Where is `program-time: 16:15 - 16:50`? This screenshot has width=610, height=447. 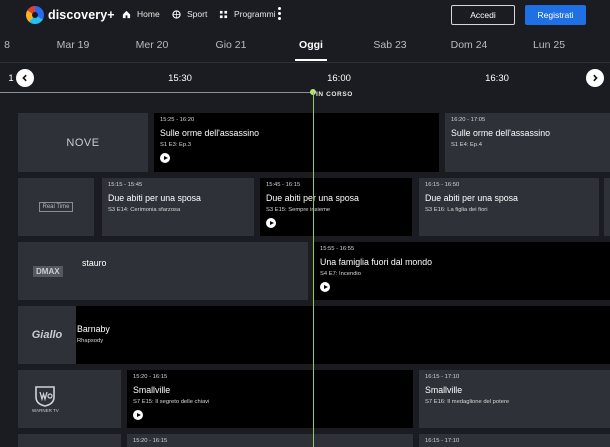 program-time: 16:15 - 16:50 is located at coordinates (442, 185).